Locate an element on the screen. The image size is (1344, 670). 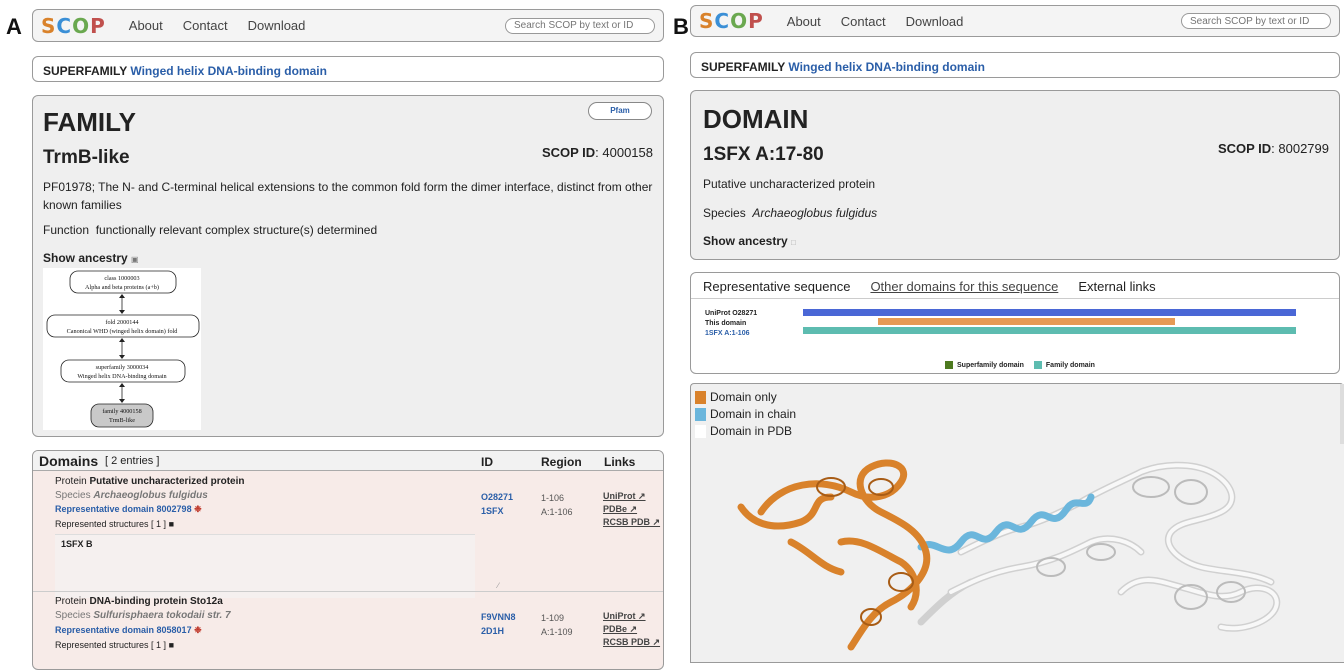
toggle-icon: □ is located at coordinates (793, 242).